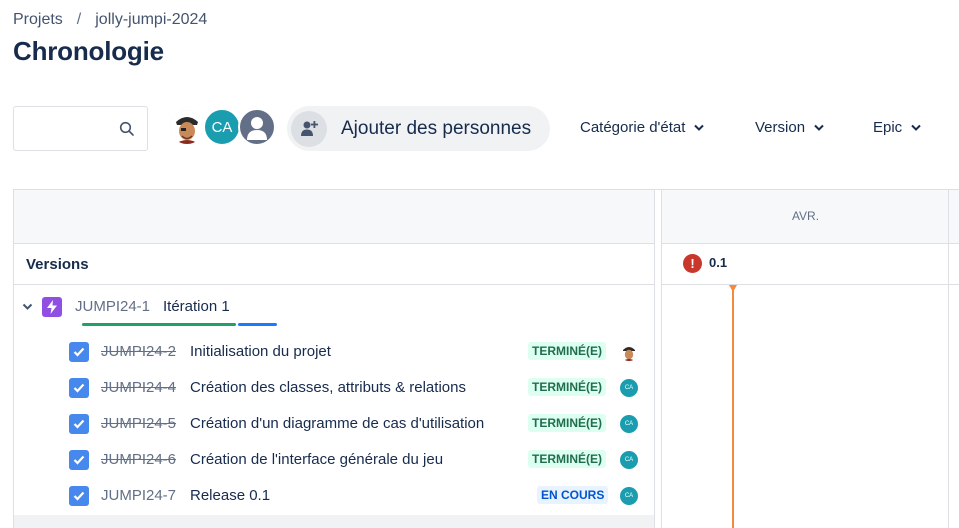 This screenshot has height=528, width=959. Describe the element at coordinates (316, 459) in the screenshot. I see `issue-summary: Création de l'interface générale du jeu` at that location.